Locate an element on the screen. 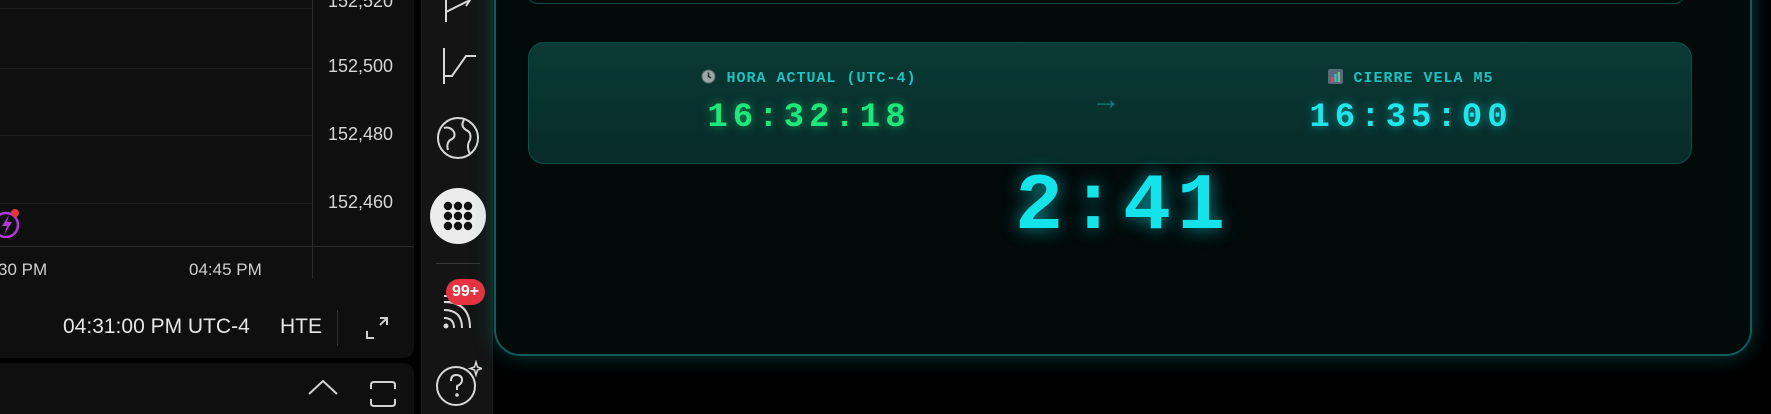 This screenshot has height=414, width=1771. price-label: 152,520 is located at coordinates (361, 5).